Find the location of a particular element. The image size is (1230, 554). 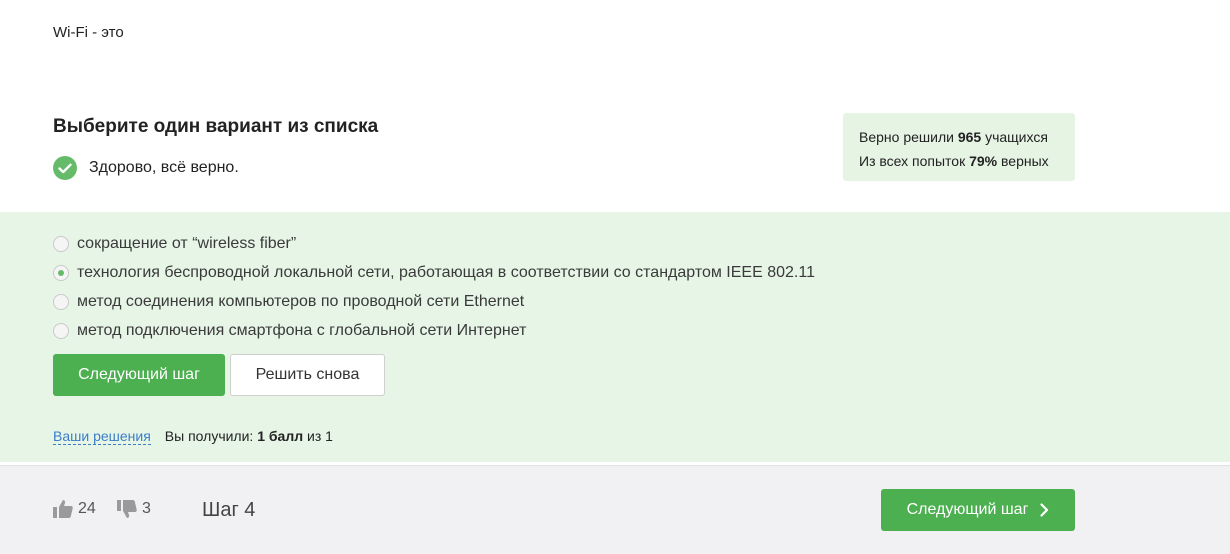

step-label: Шаг 4 is located at coordinates (229, 510).